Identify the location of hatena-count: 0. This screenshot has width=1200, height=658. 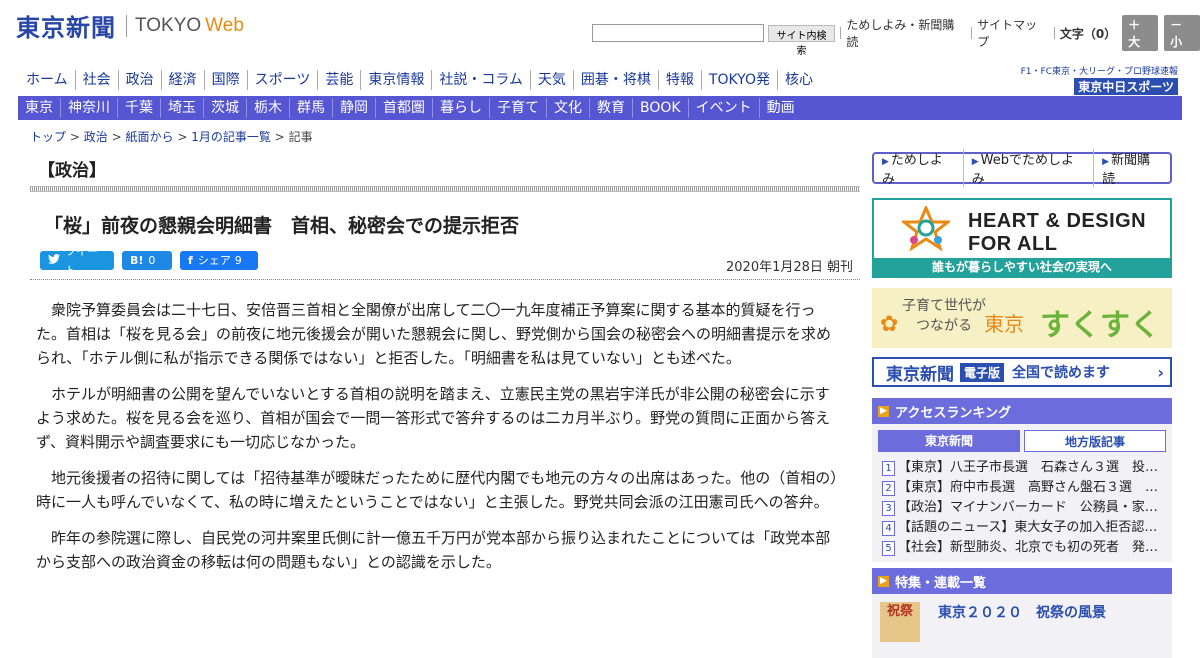
(152, 260).